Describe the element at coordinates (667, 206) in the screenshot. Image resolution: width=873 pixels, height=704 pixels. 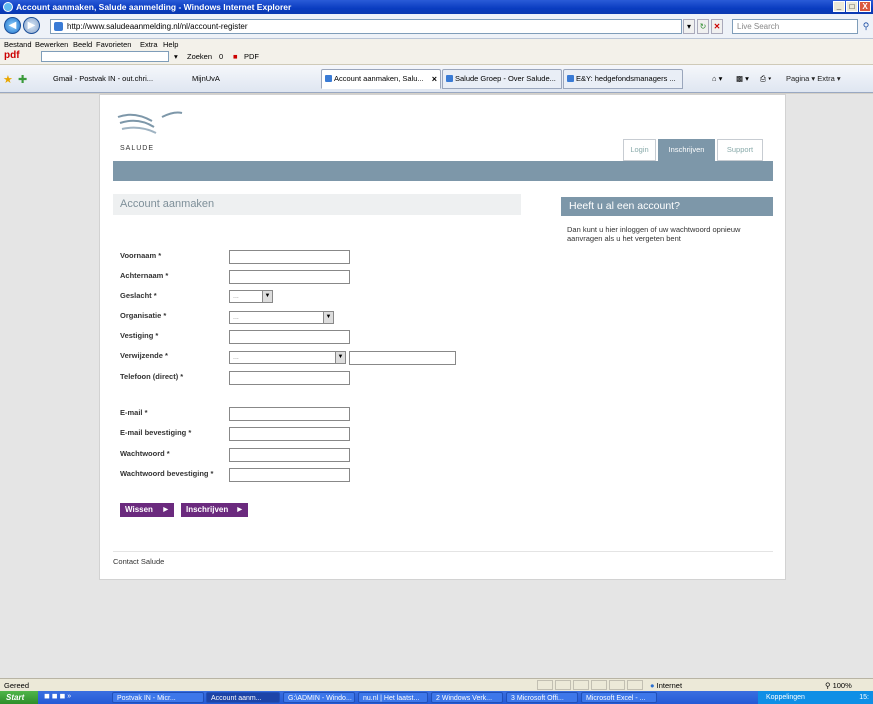
I see `sidebar-title: Heeft u al een account?` at that location.